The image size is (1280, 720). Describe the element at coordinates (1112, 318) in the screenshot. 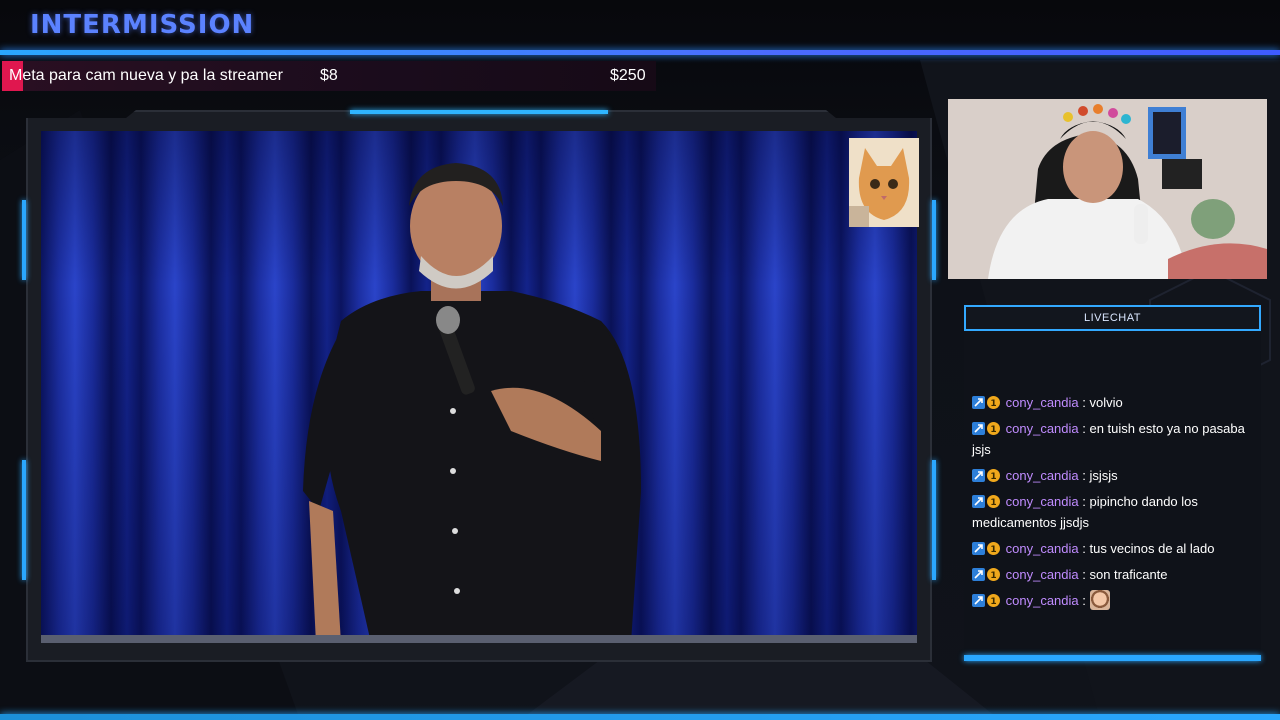

I see `livechat-header: LIVECHAT` at that location.